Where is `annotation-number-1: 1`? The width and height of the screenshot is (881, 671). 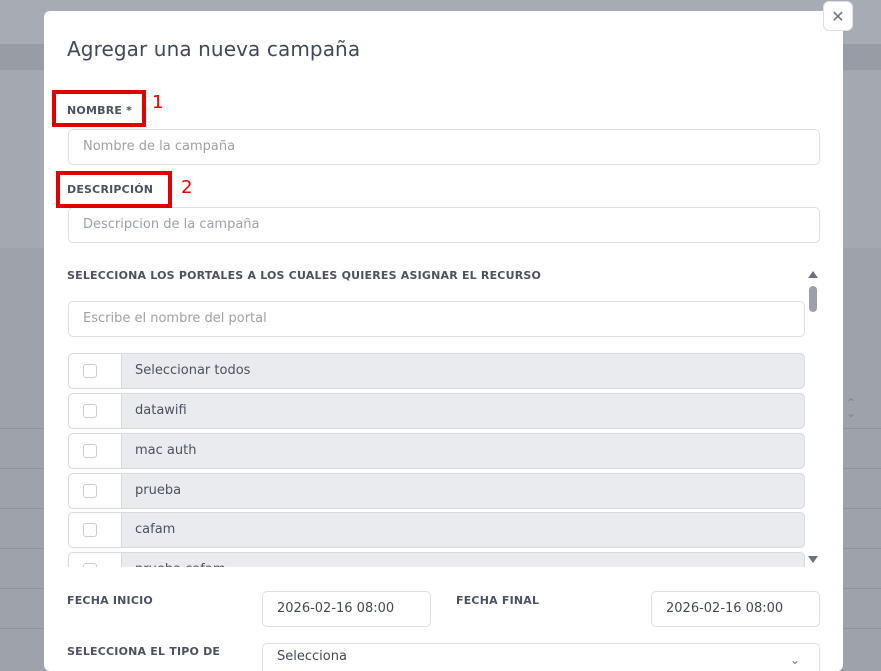
annotation-number-1: 1 is located at coordinates (158, 102).